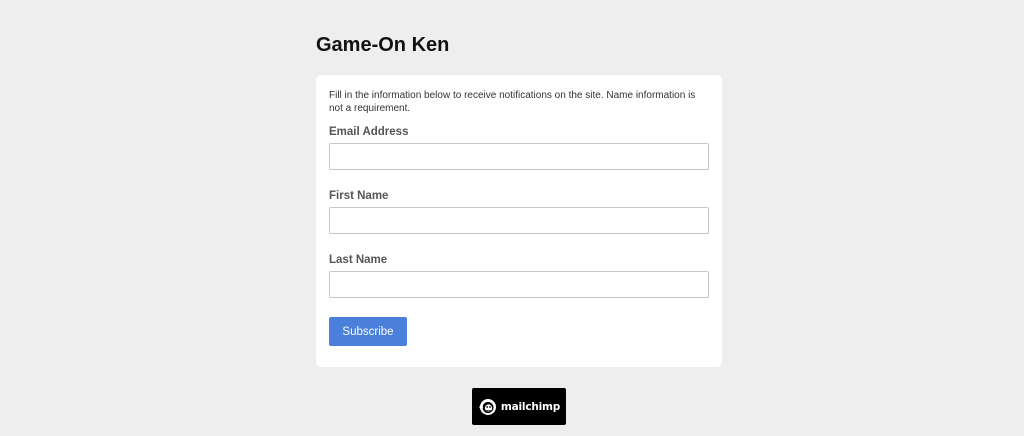 The image size is (1024, 436). I want to click on freddie-chimp-icon, so click(487, 406).